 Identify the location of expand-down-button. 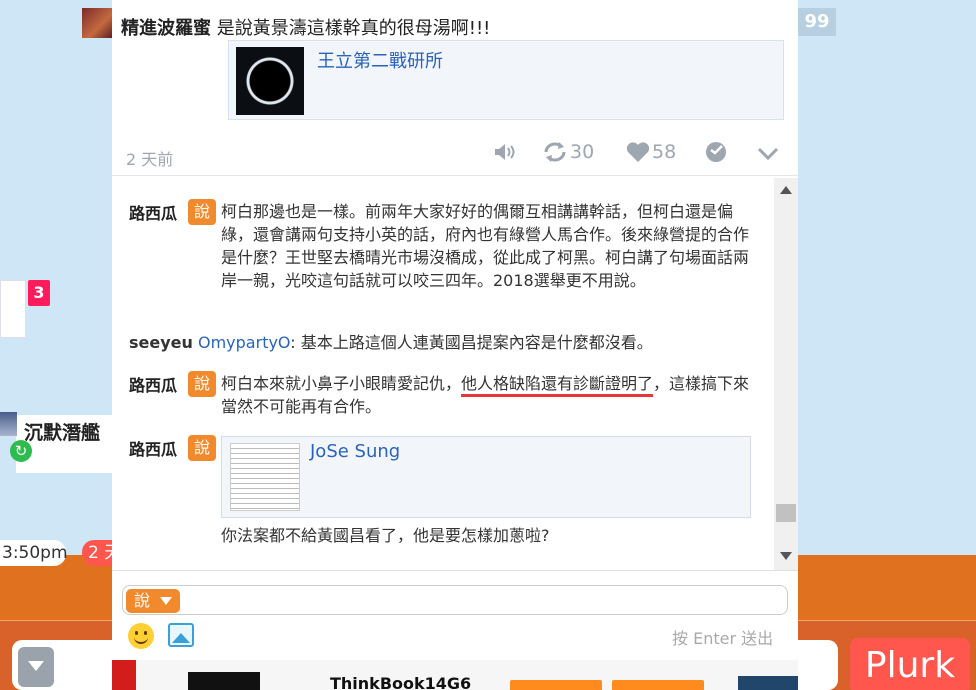
(36, 667).